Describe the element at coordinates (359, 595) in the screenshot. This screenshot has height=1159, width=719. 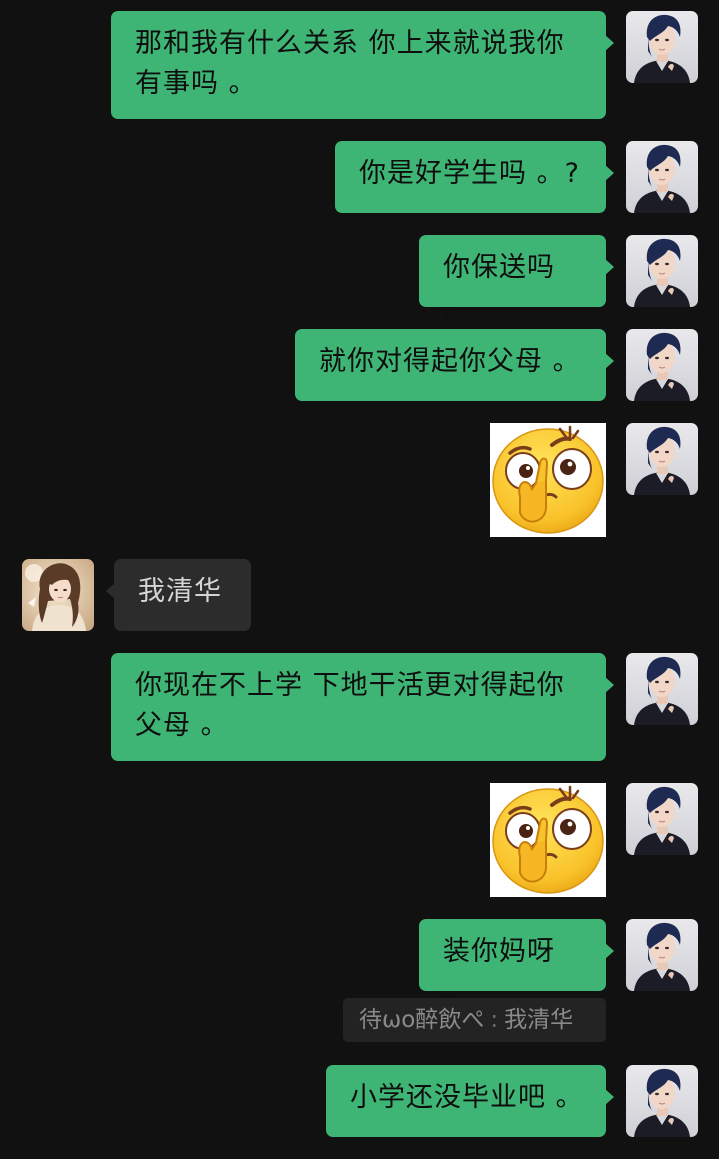
I see `message-row: 我清华` at that location.